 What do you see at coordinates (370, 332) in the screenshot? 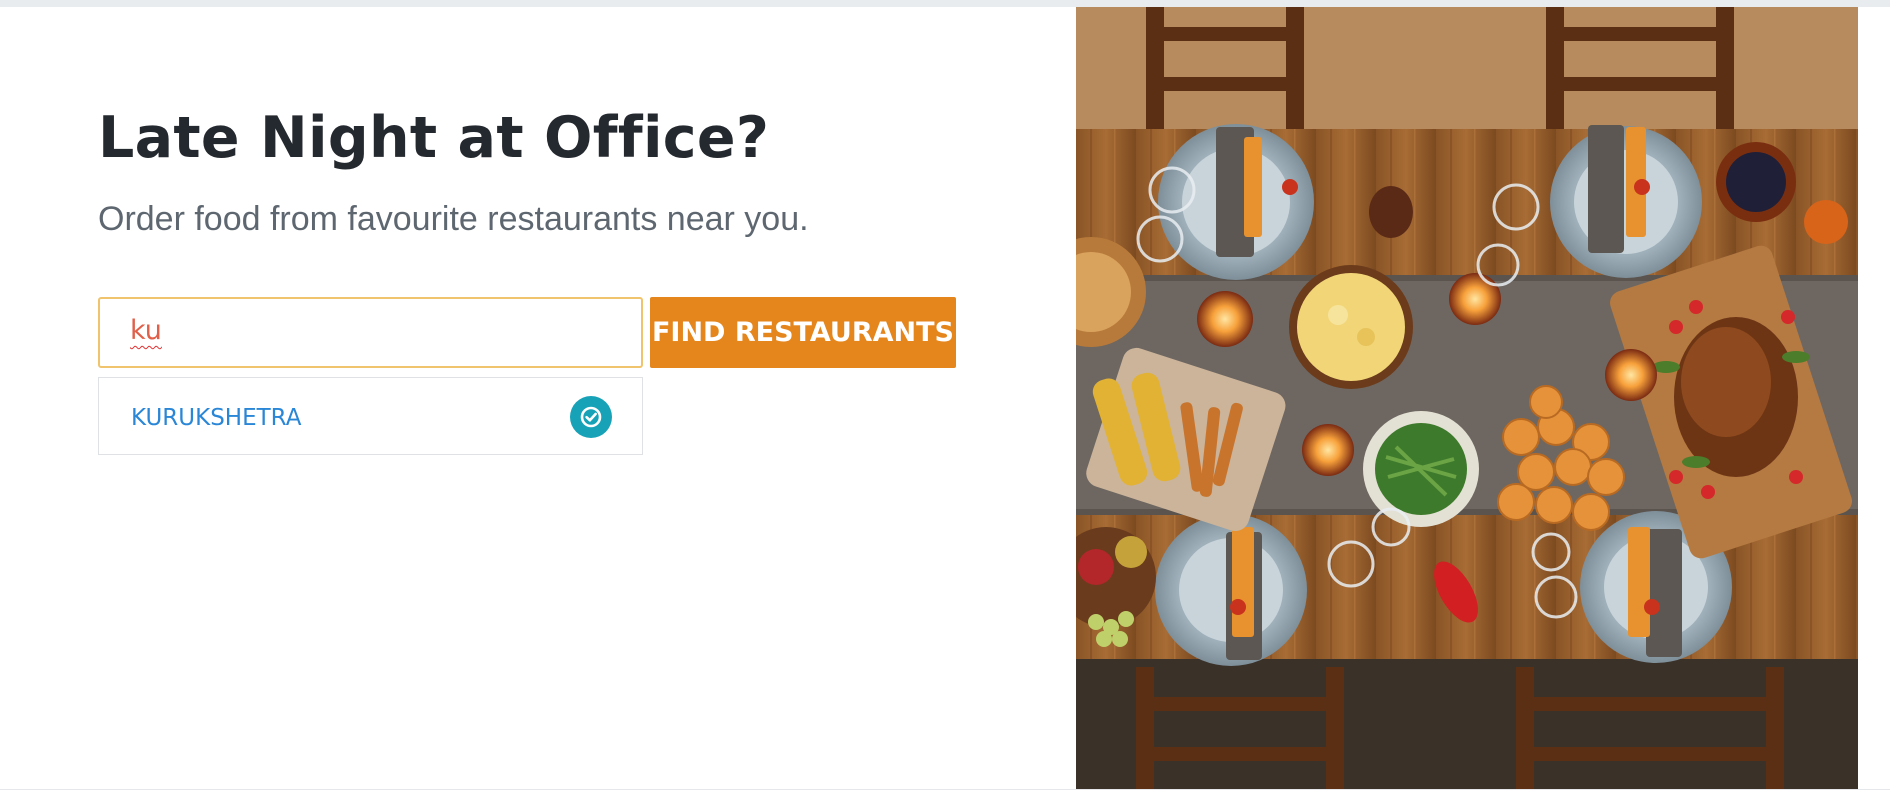
I see `location-search-input: ku` at bounding box center [370, 332].